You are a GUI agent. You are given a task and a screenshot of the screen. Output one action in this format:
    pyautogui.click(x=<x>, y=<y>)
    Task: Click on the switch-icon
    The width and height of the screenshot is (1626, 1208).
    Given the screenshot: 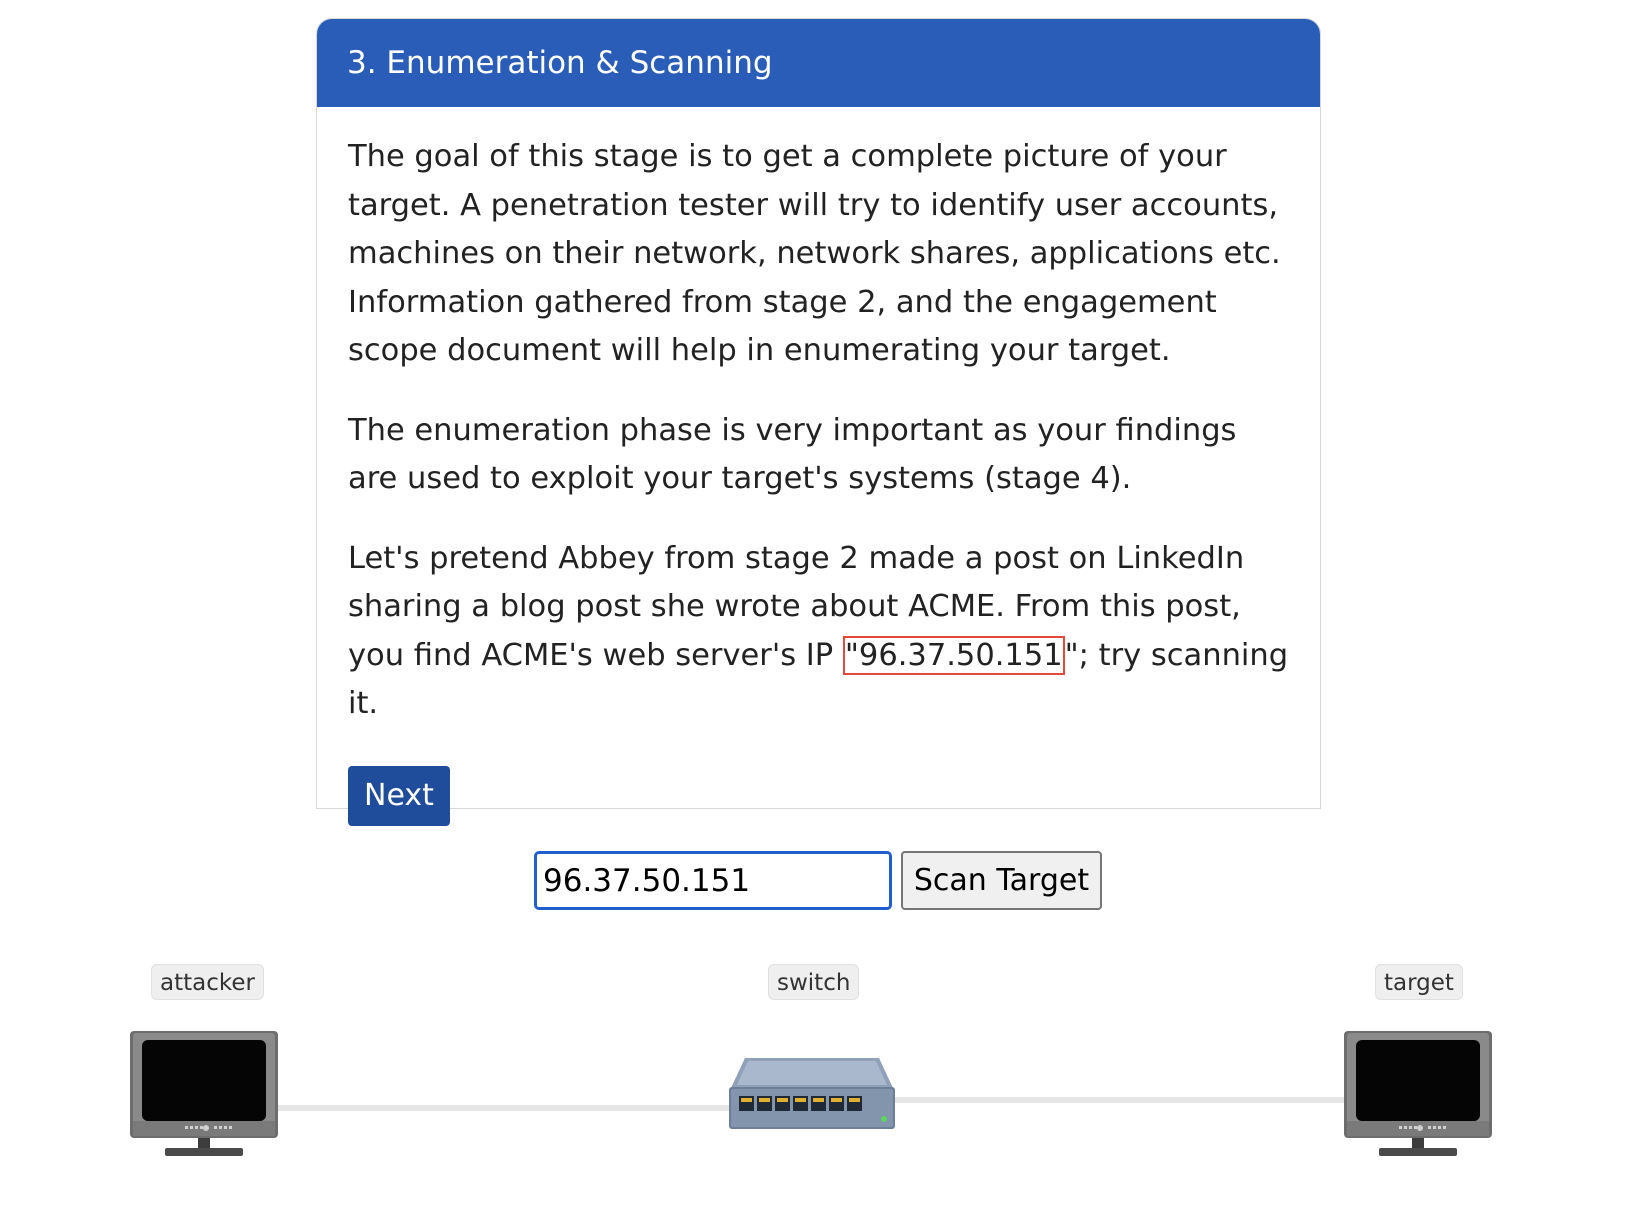 What is the action you would take?
    pyautogui.click(x=812, y=1093)
    